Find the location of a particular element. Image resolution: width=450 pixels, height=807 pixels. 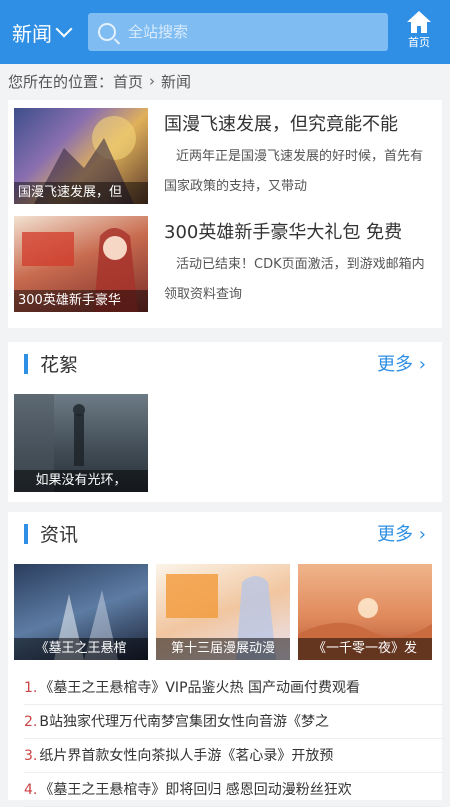

thumbnail-caption: 国漫飞速发展，但 is located at coordinates (81, 193).